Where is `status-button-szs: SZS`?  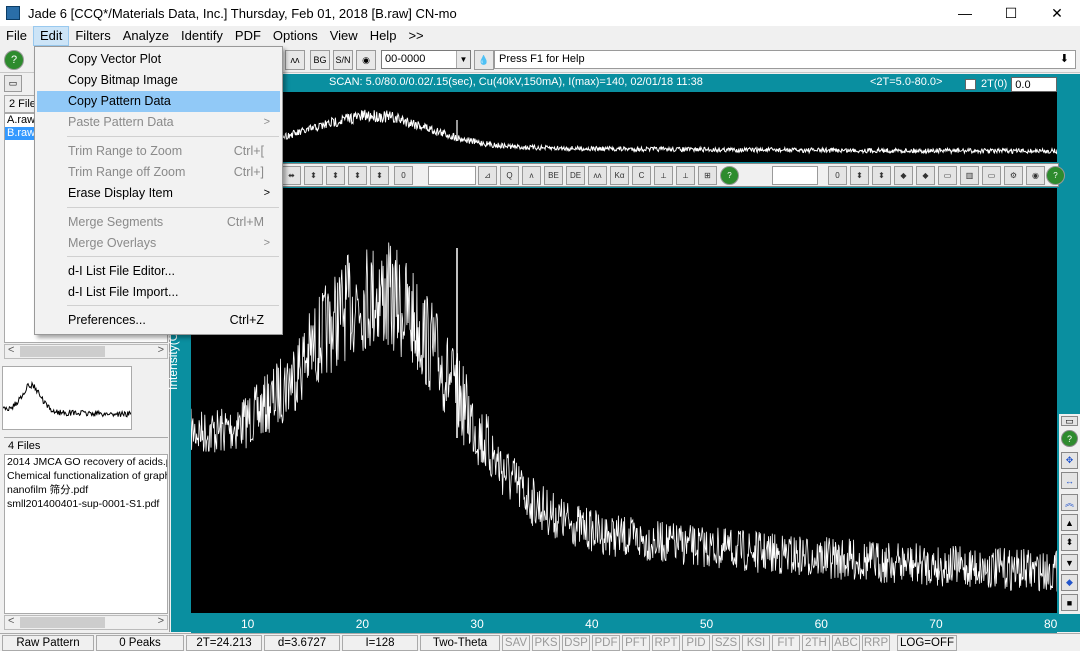
status-button-szs: SZS is located at coordinates (726, 643).